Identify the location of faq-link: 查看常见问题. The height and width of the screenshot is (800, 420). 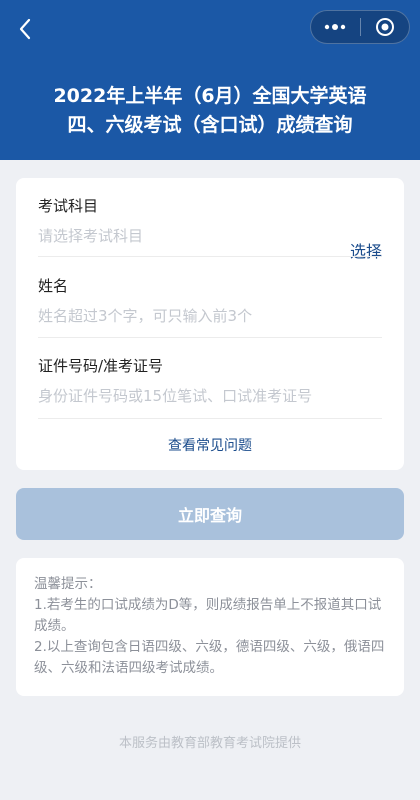
(210, 445).